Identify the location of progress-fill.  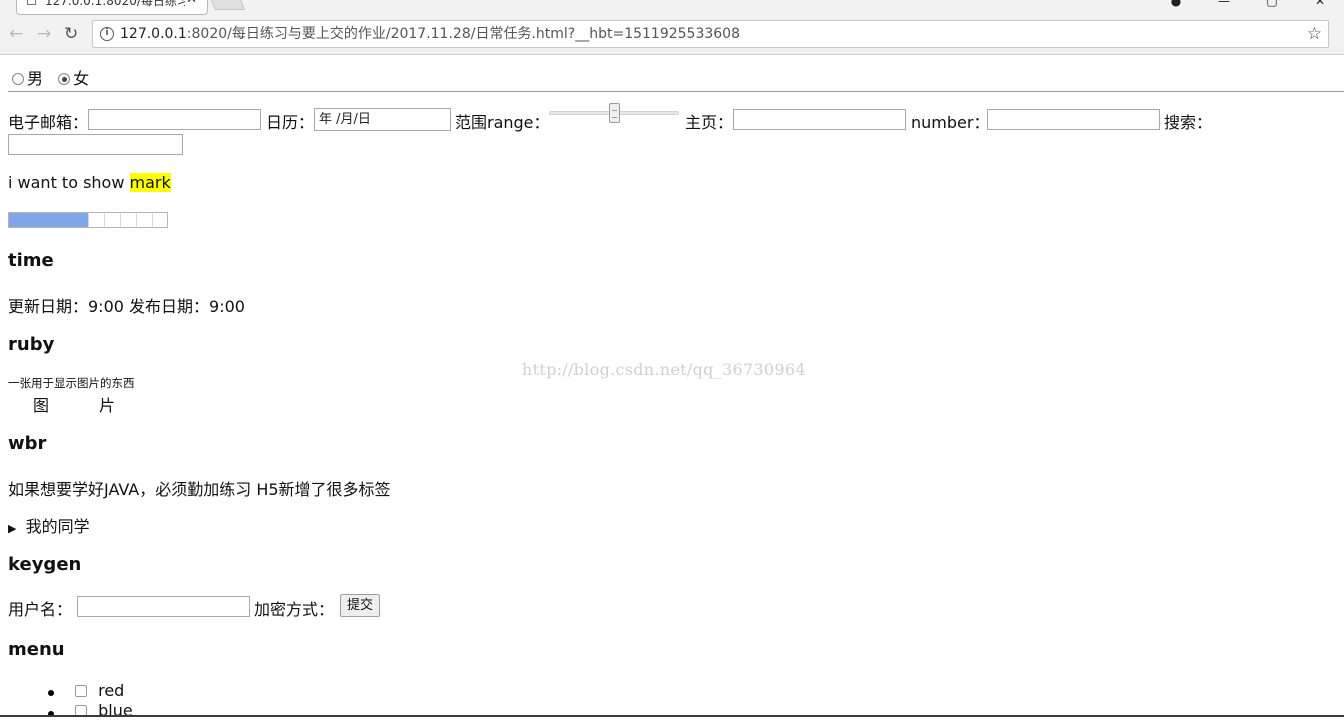
(48, 220).